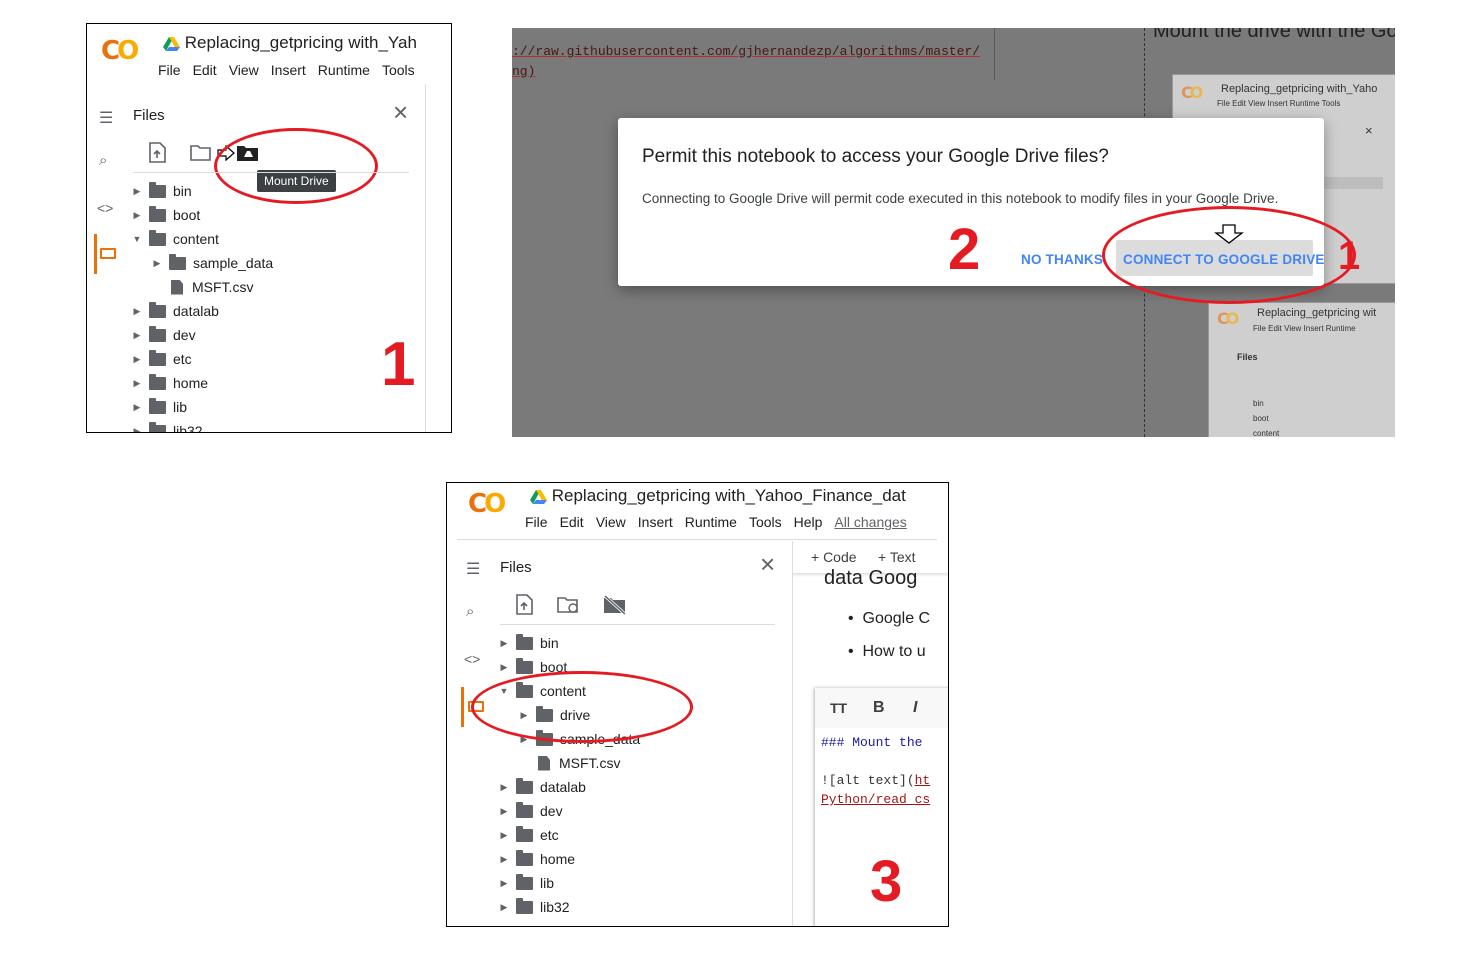 The image size is (1464, 956). What do you see at coordinates (834, 557) in the screenshot?
I see `add-code-button: + Code` at bounding box center [834, 557].